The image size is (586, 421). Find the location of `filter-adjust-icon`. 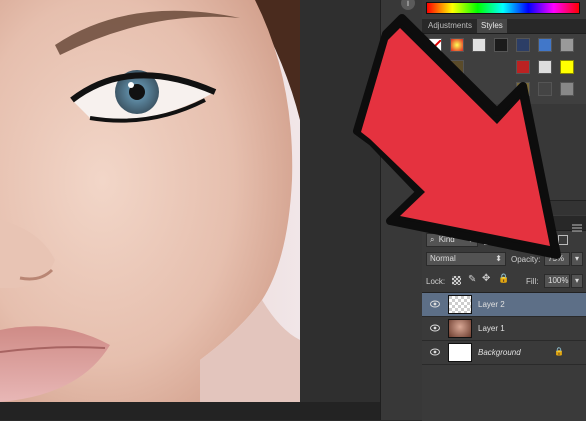

filter-adjust-icon is located at coordinates (503, 240).